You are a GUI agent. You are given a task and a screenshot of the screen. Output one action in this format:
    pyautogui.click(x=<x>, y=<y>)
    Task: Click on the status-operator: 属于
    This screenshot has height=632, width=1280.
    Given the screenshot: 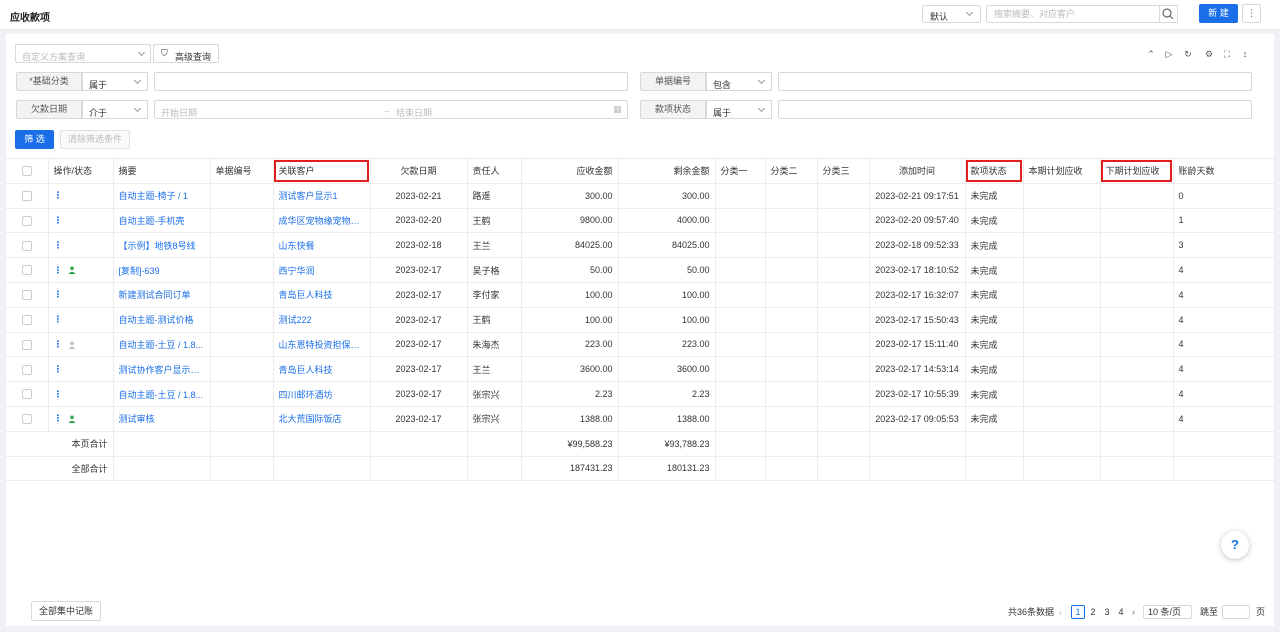 What is the action you would take?
    pyautogui.click(x=739, y=109)
    